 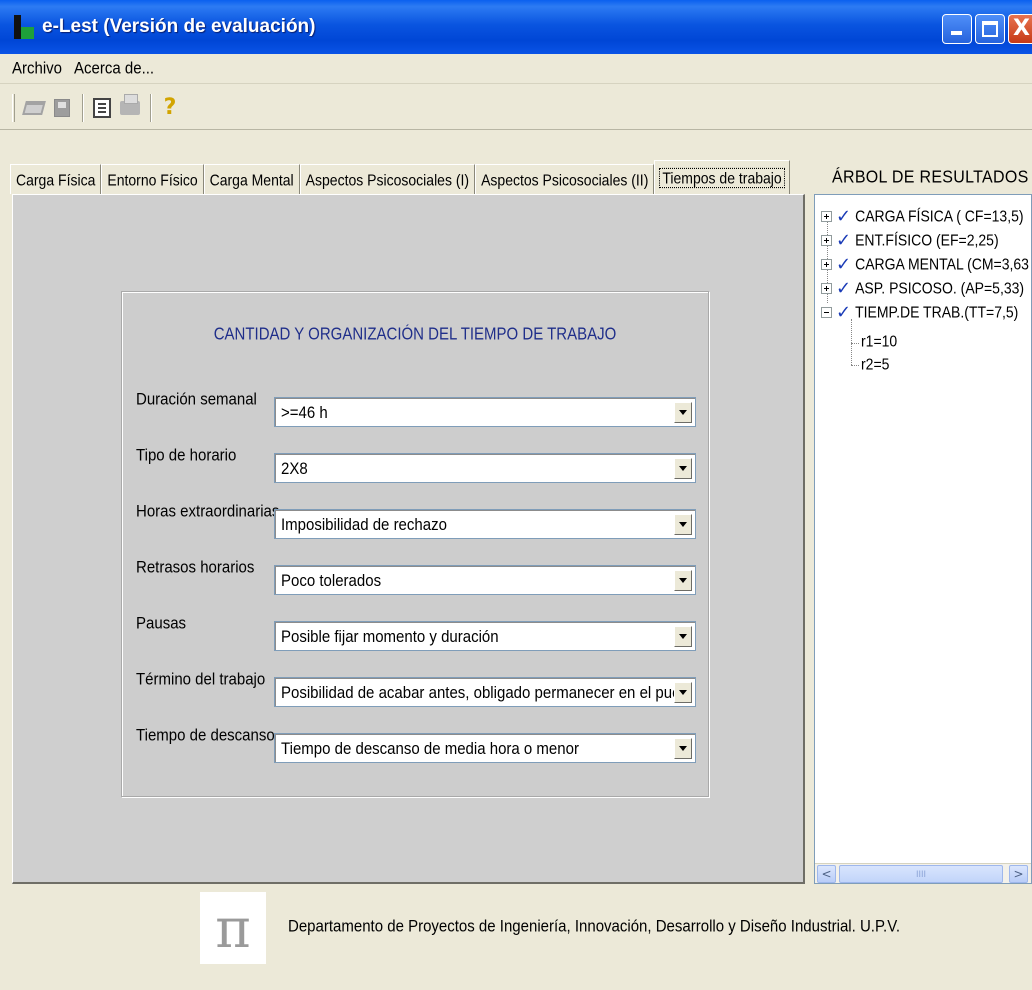 I want to click on tree-leaf-label: r1=10, so click(x=879, y=341).